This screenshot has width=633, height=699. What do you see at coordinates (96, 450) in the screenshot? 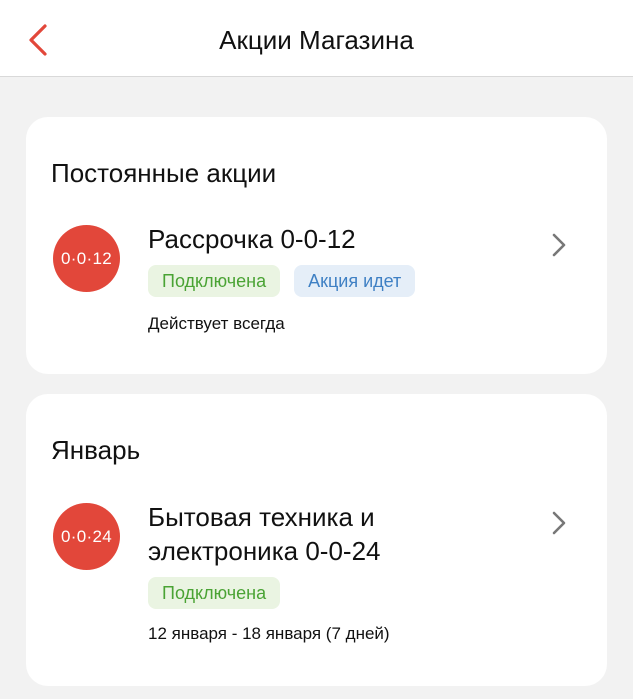
I see `section-title: Январь` at bounding box center [96, 450].